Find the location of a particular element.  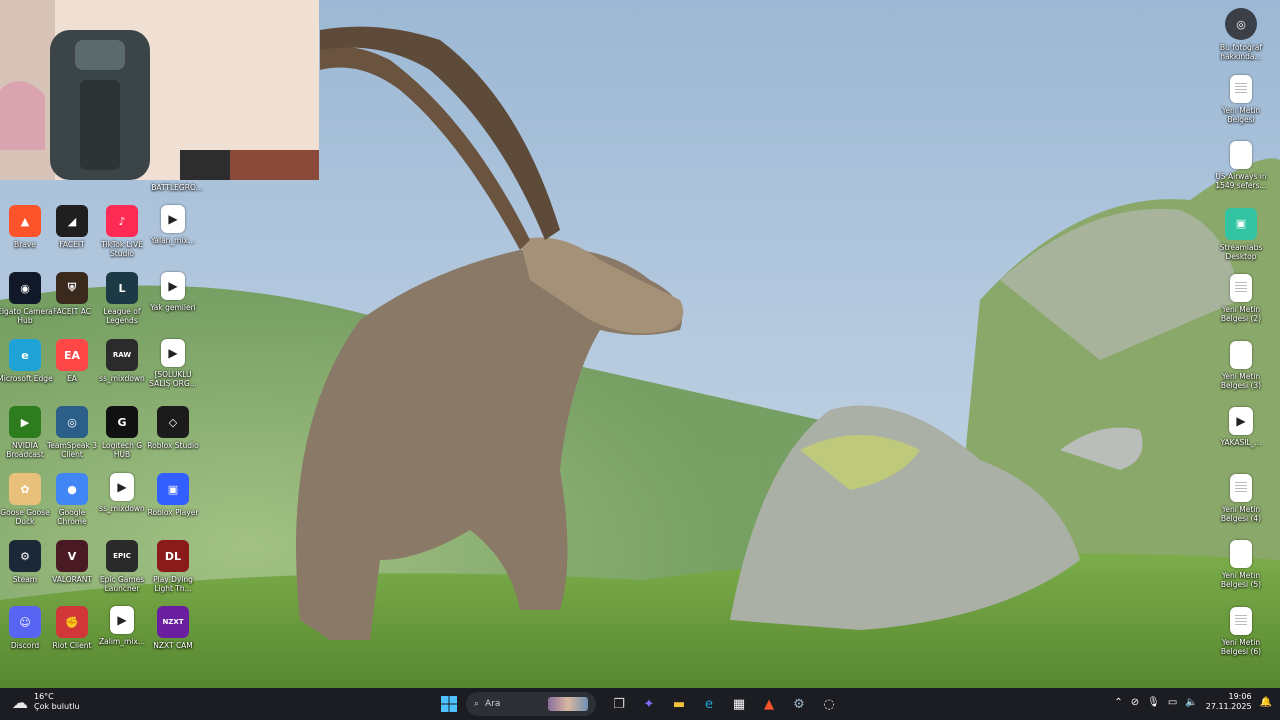

clock-time: 19:06 is located at coordinates (1240, 696).